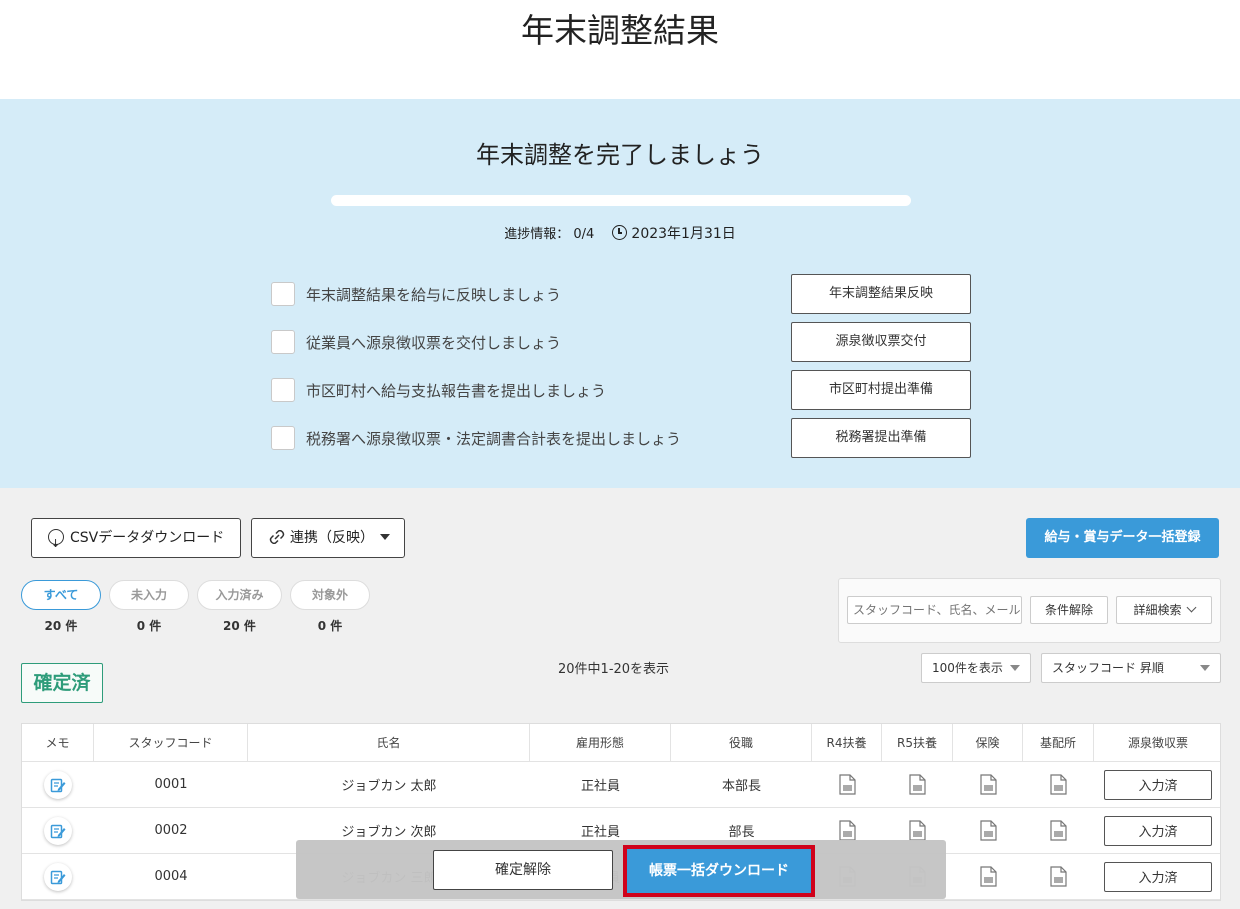 Image resolution: width=1240 pixels, height=909 pixels. Describe the element at coordinates (988, 742) in the screenshot. I see `column-header-insurance: 保険` at that location.